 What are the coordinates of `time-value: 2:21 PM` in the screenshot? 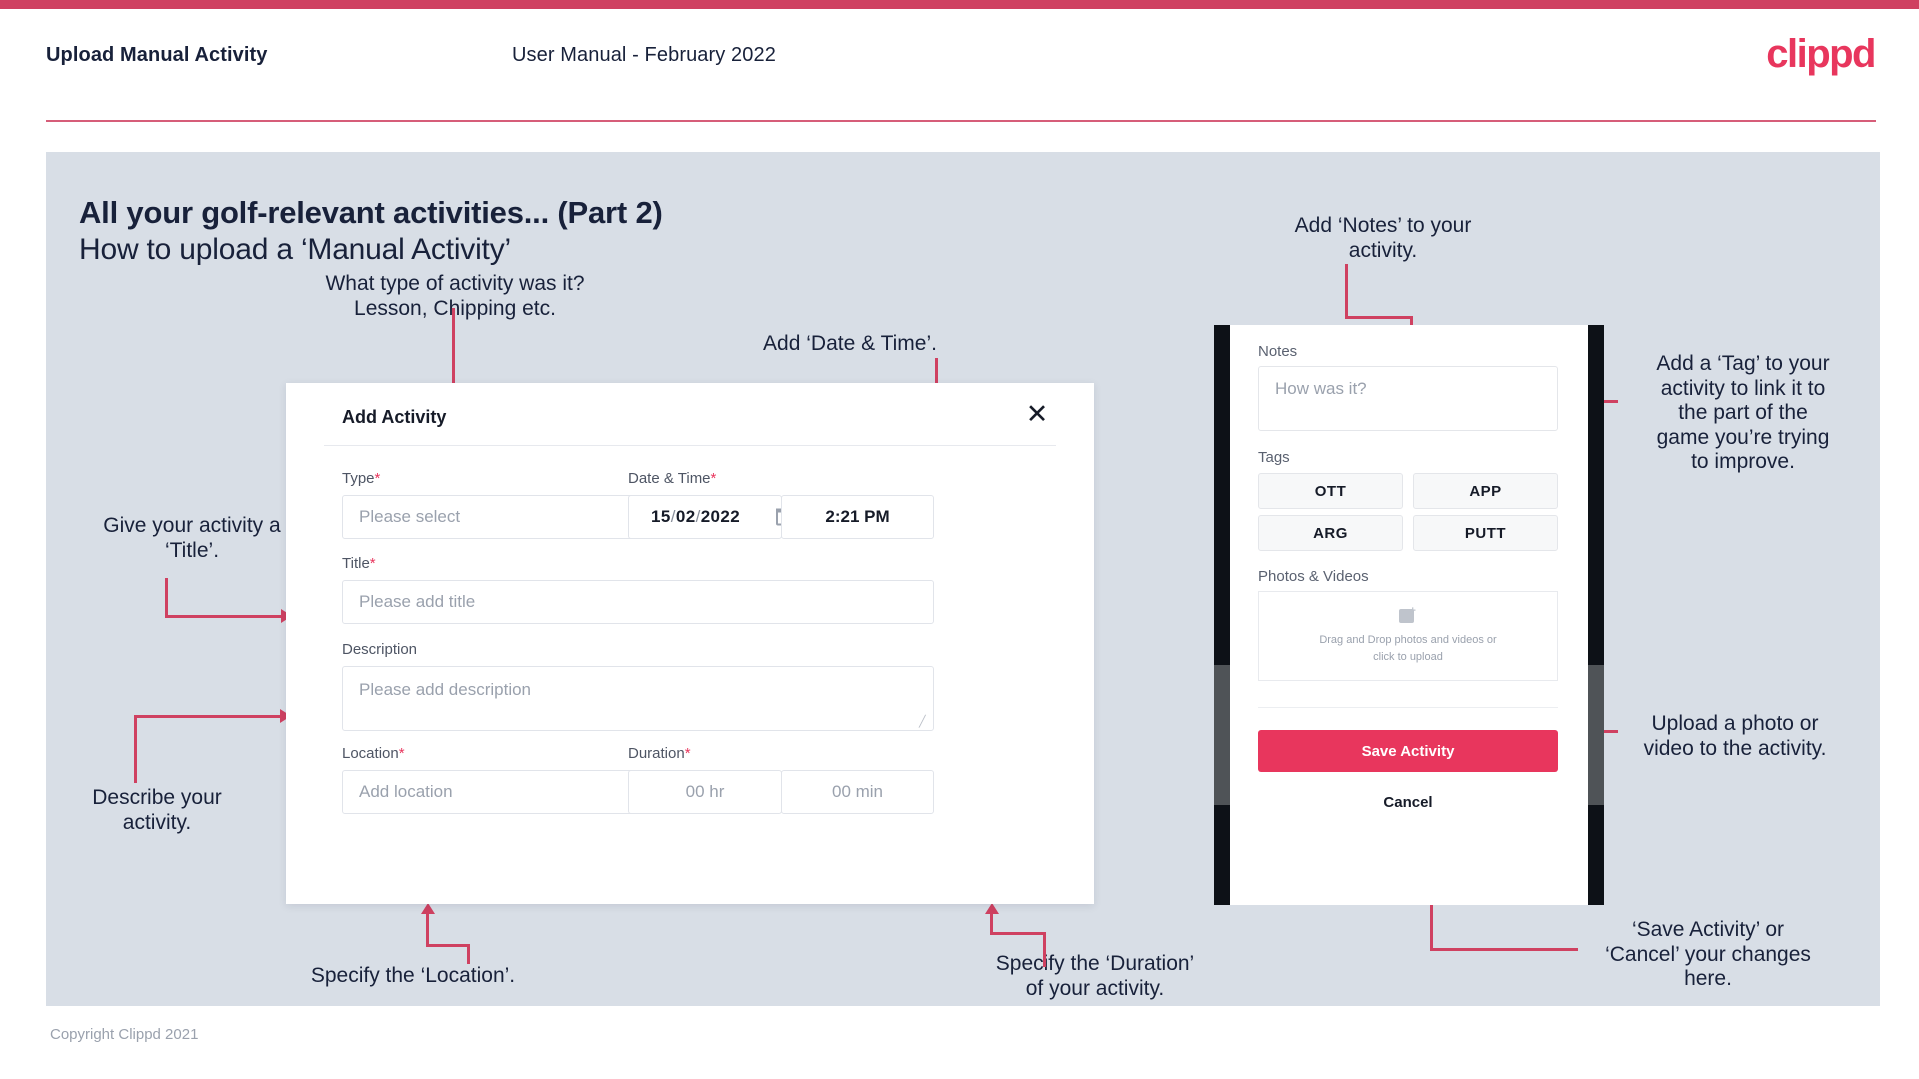 It's located at (857, 516).